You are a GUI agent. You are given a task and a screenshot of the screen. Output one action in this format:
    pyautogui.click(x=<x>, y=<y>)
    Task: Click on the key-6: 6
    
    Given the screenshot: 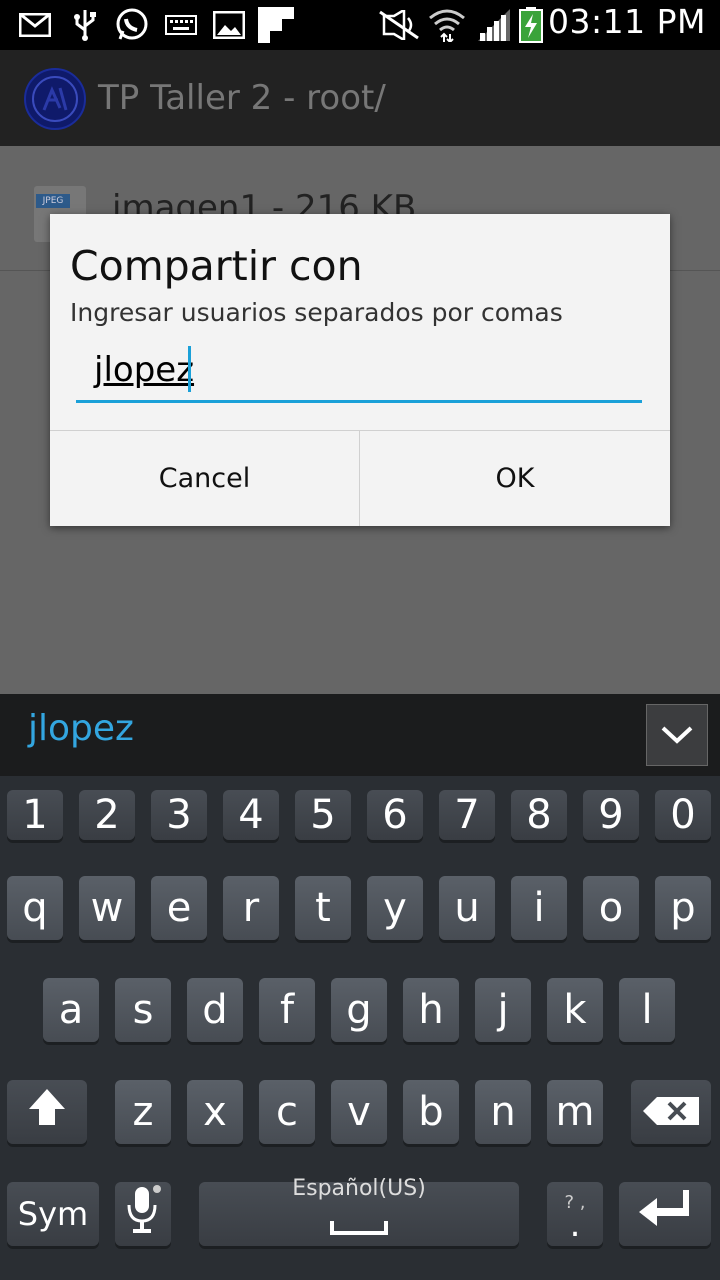 What is the action you would take?
    pyautogui.click(x=395, y=815)
    